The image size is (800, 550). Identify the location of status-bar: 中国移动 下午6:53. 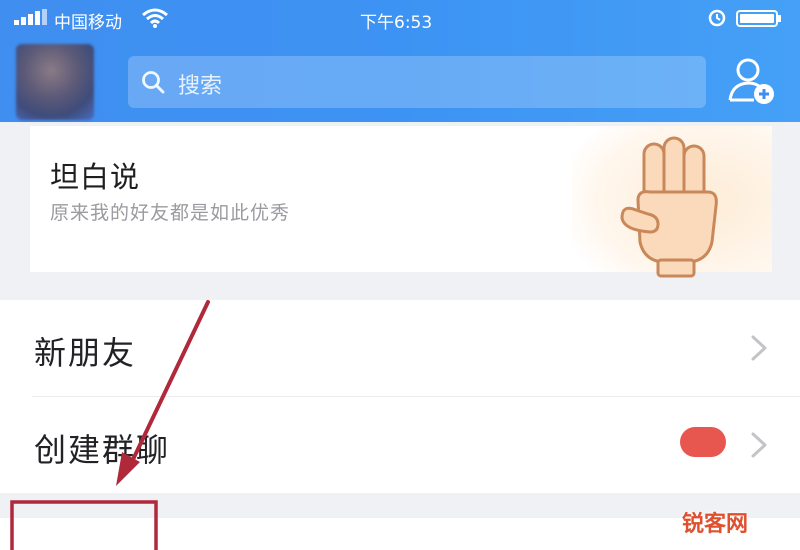
(400, 19).